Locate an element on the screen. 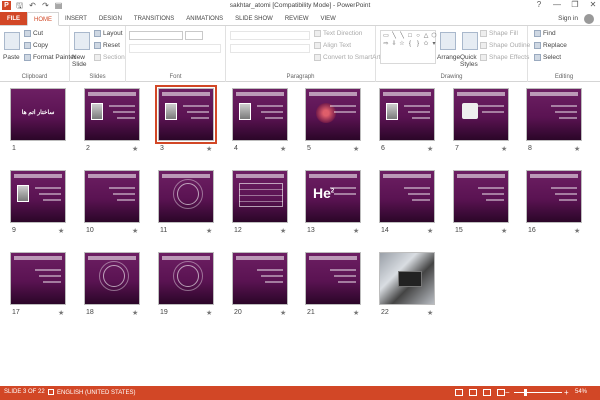  convert-smartart-button: Convert to SmartArt is located at coordinates (347, 57).